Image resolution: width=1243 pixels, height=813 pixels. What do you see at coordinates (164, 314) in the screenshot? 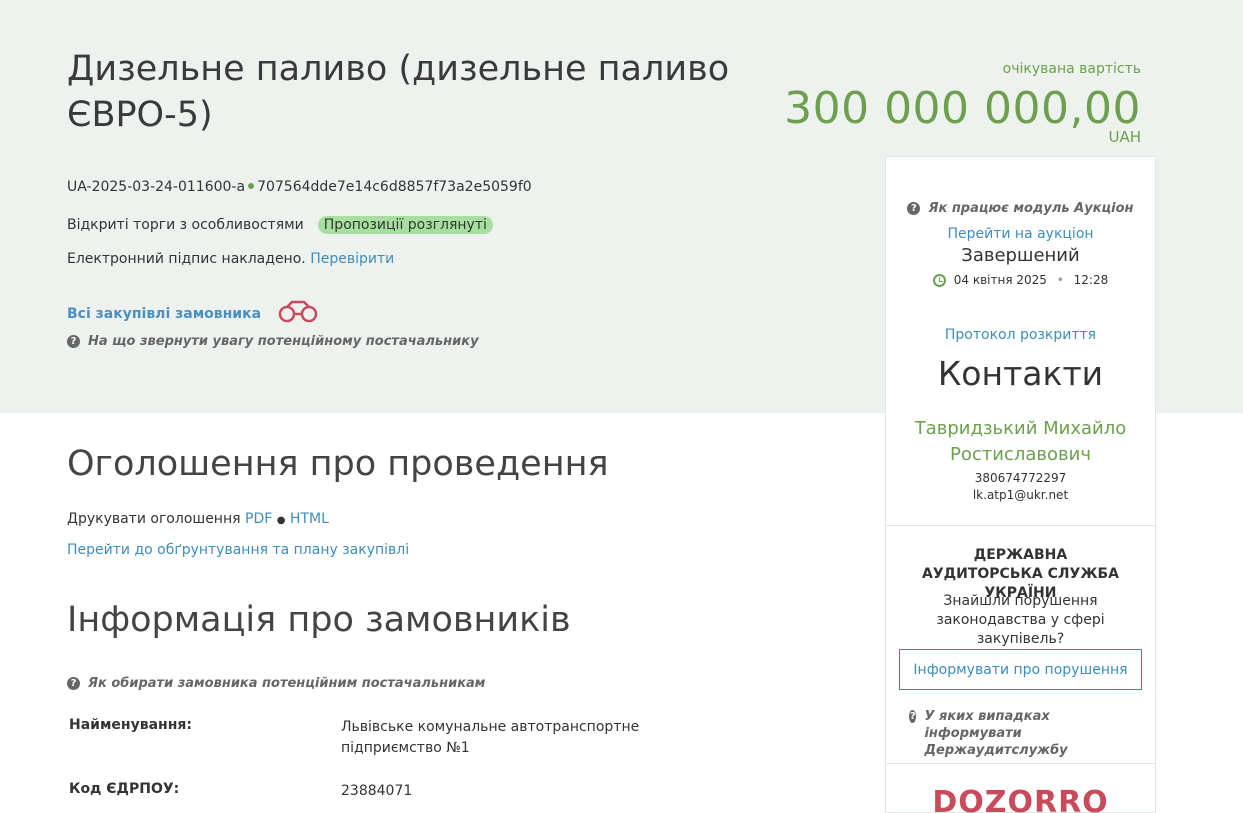
I see `all-procurements-link: Всі закупівлі замовника` at bounding box center [164, 314].